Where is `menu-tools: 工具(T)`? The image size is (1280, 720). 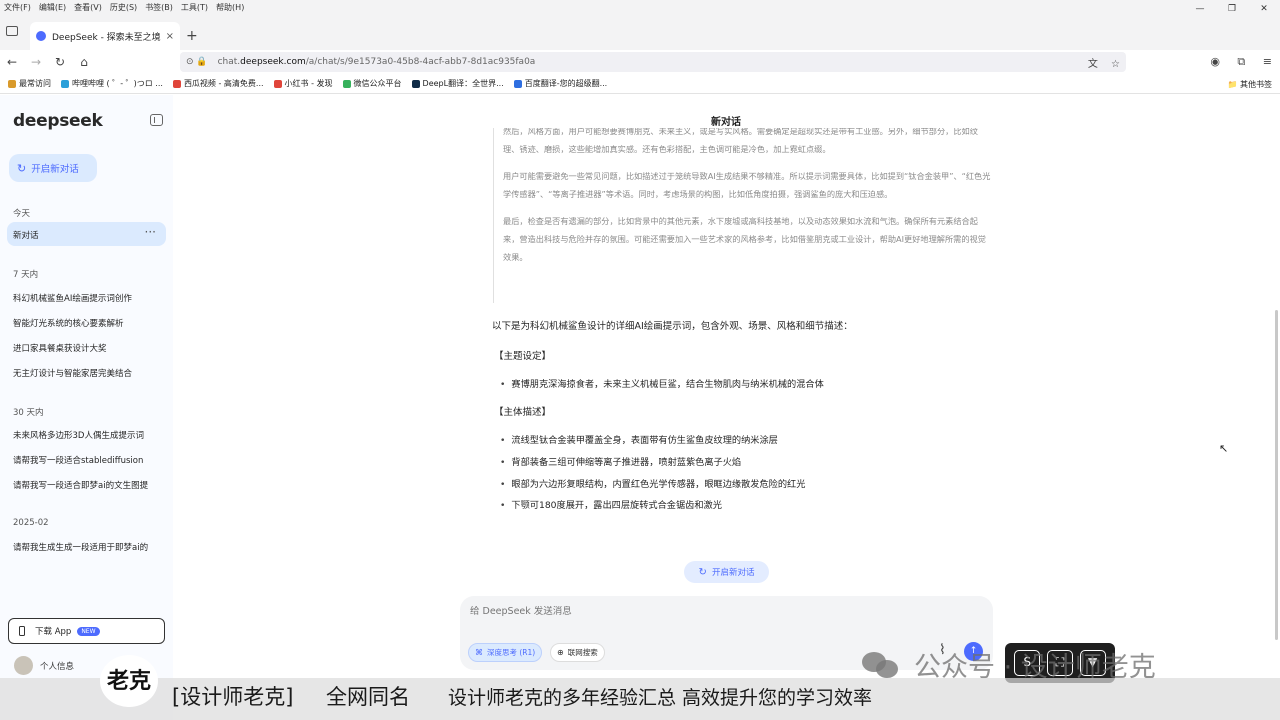
menu-tools: 工具(T) is located at coordinates (194, 7).